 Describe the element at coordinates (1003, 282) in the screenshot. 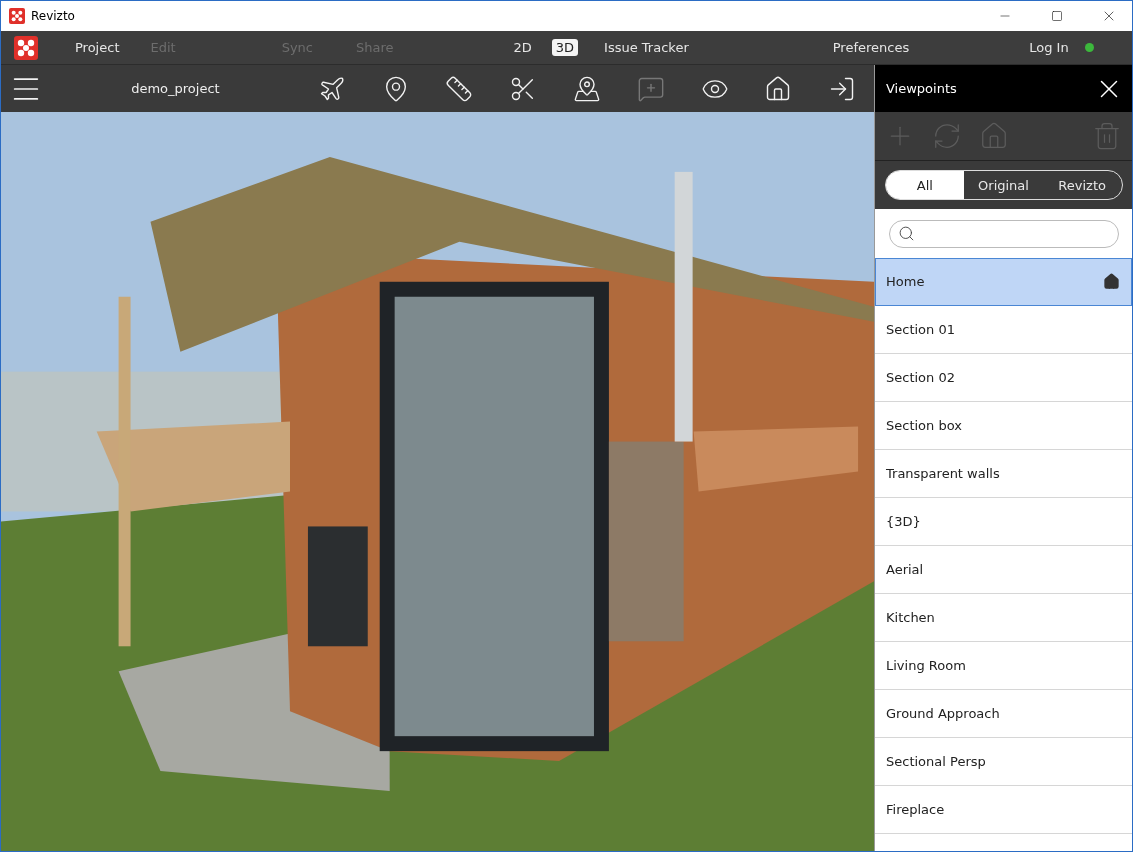

I see `viewpoint-item: Home` at that location.